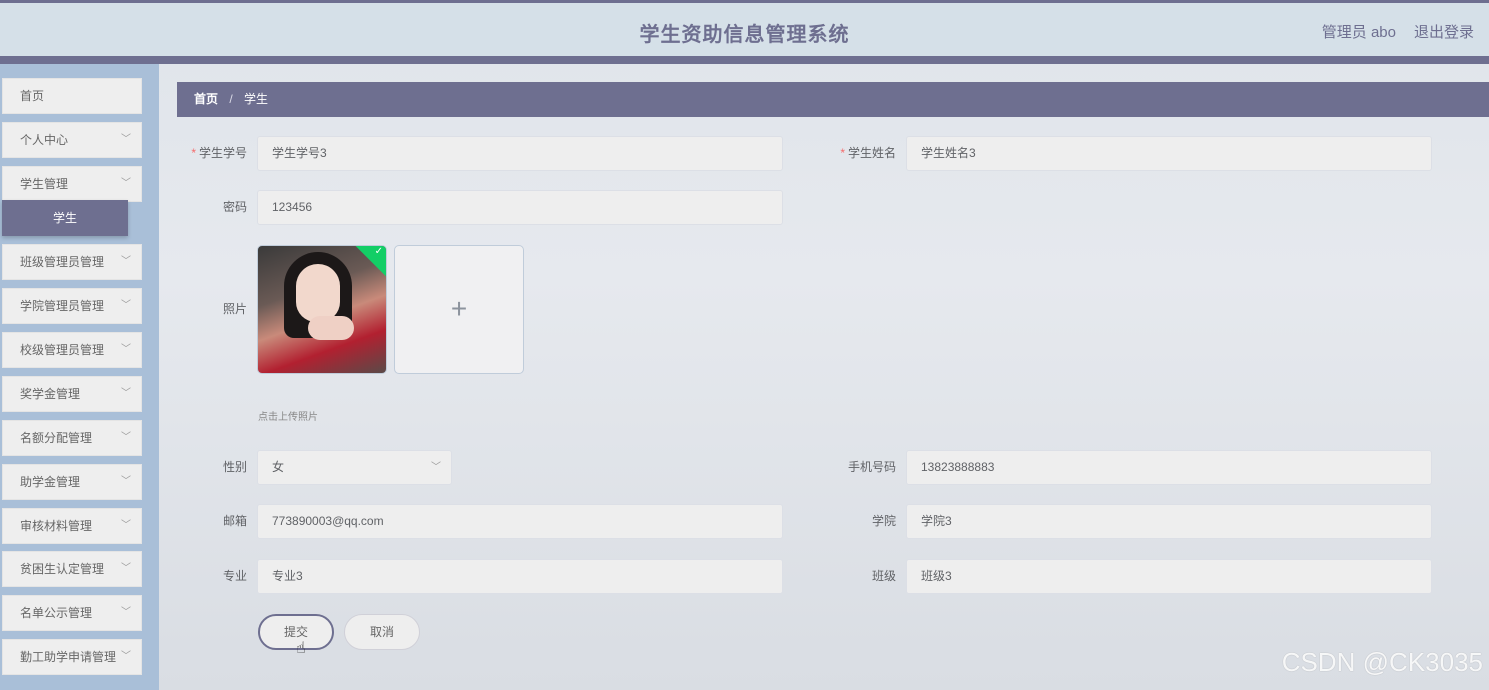  Describe the element at coordinates (868, 153) in the screenshot. I see `student-name-label: * 学生姓名` at that location.